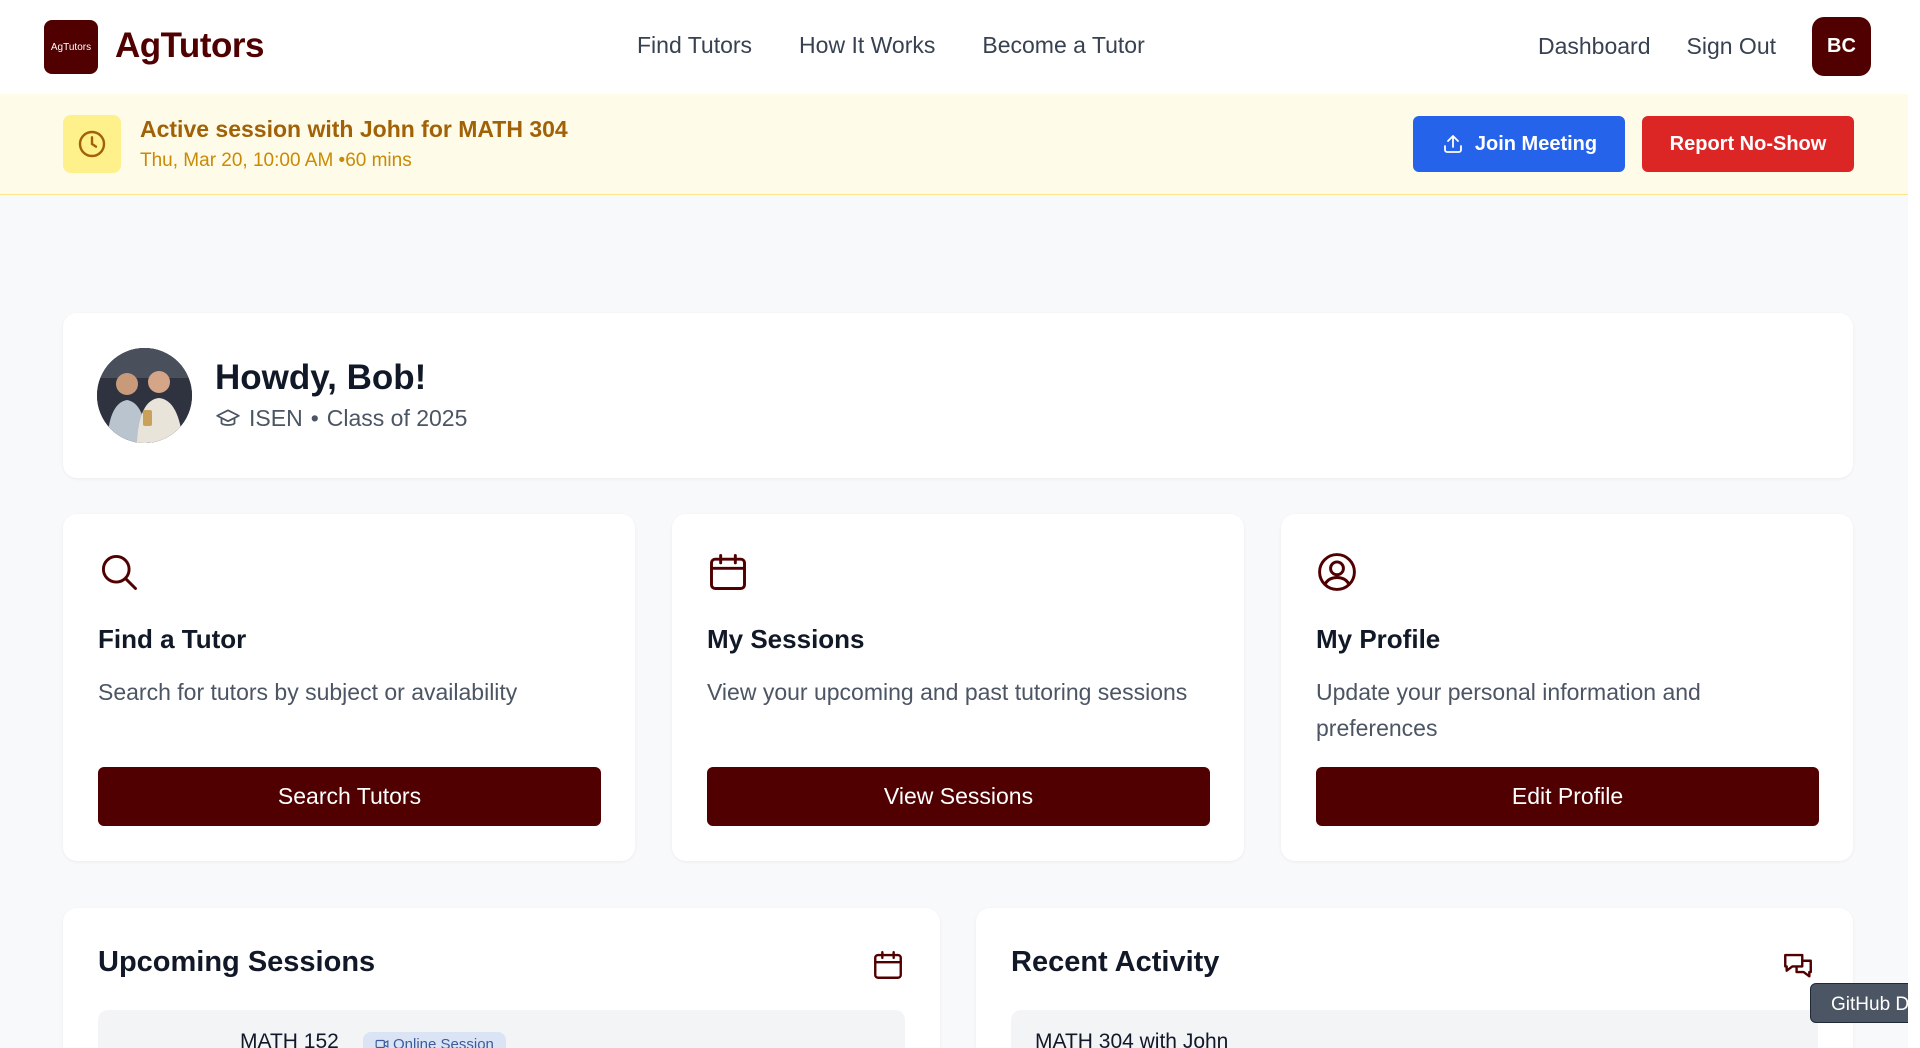  What do you see at coordinates (172, 639) in the screenshot?
I see `card-title: Find a Tutor` at bounding box center [172, 639].